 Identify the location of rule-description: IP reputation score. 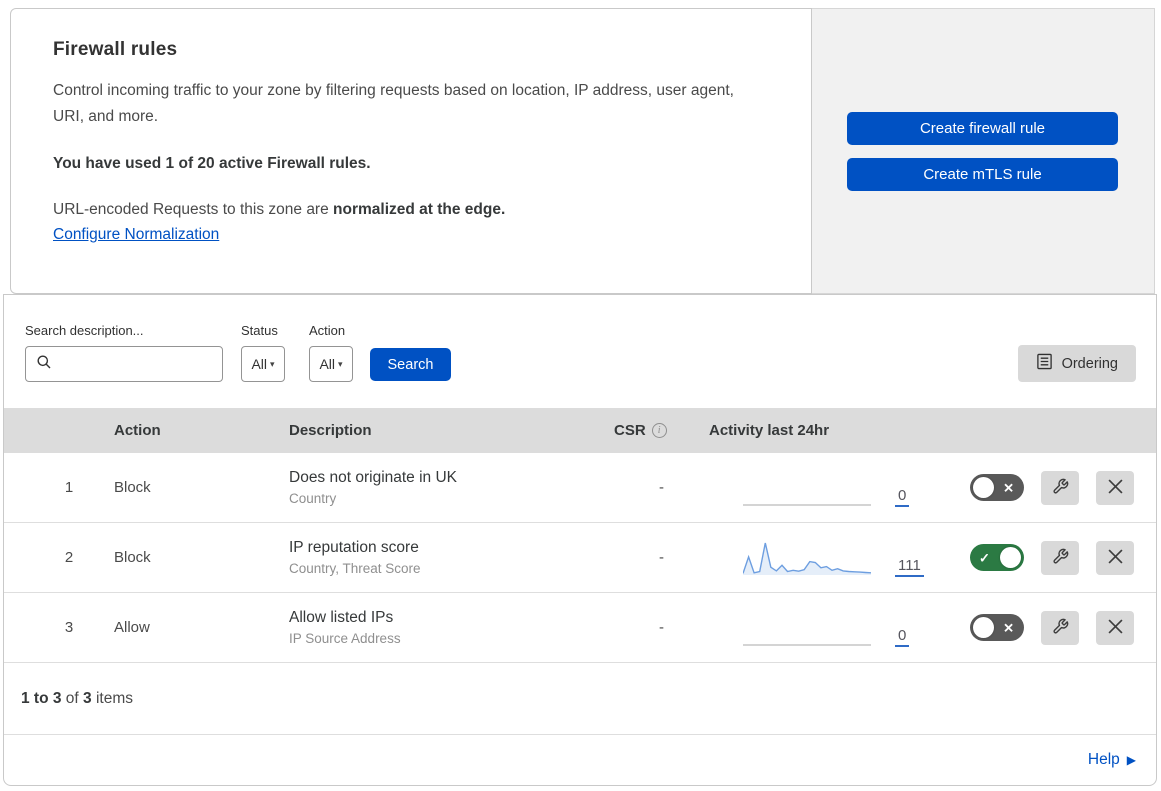
(354, 547).